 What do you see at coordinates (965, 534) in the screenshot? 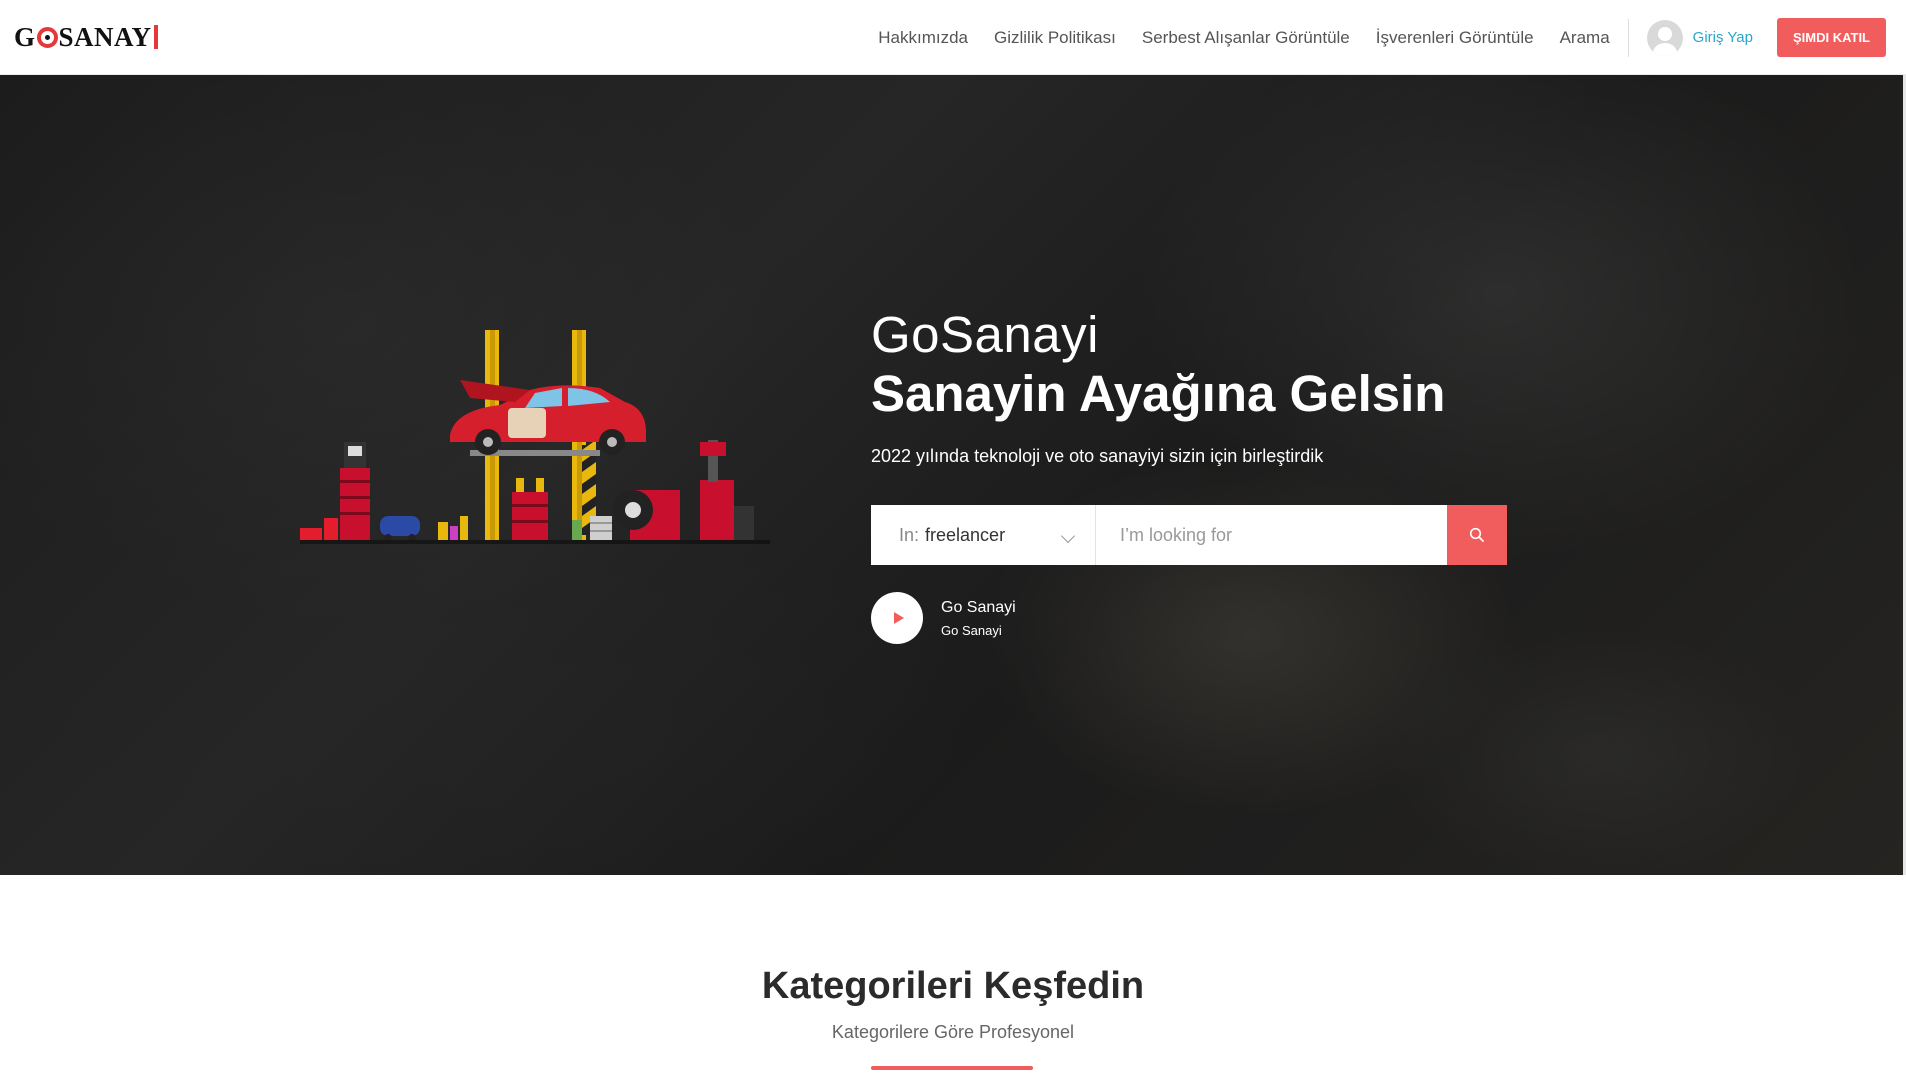
I see `search-select-value: freelancer` at bounding box center [965, 534].